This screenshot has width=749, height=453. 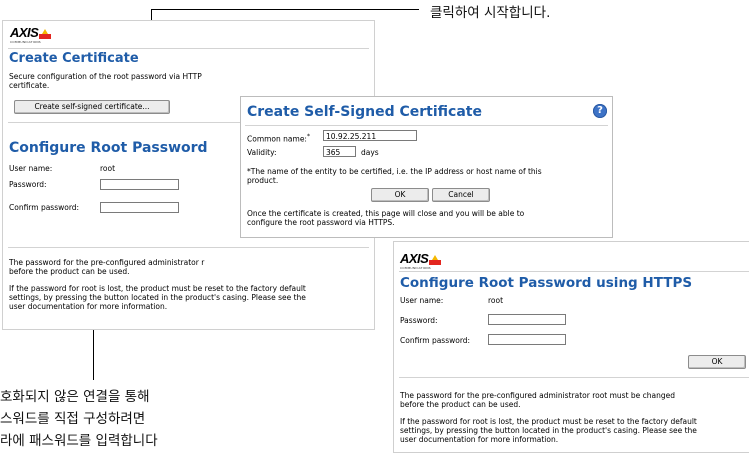 What do you see at coordinates (370, 135) in the screenshot?
I see `common-name-input: 10.92.25.211` at bounding box center [370, 135].